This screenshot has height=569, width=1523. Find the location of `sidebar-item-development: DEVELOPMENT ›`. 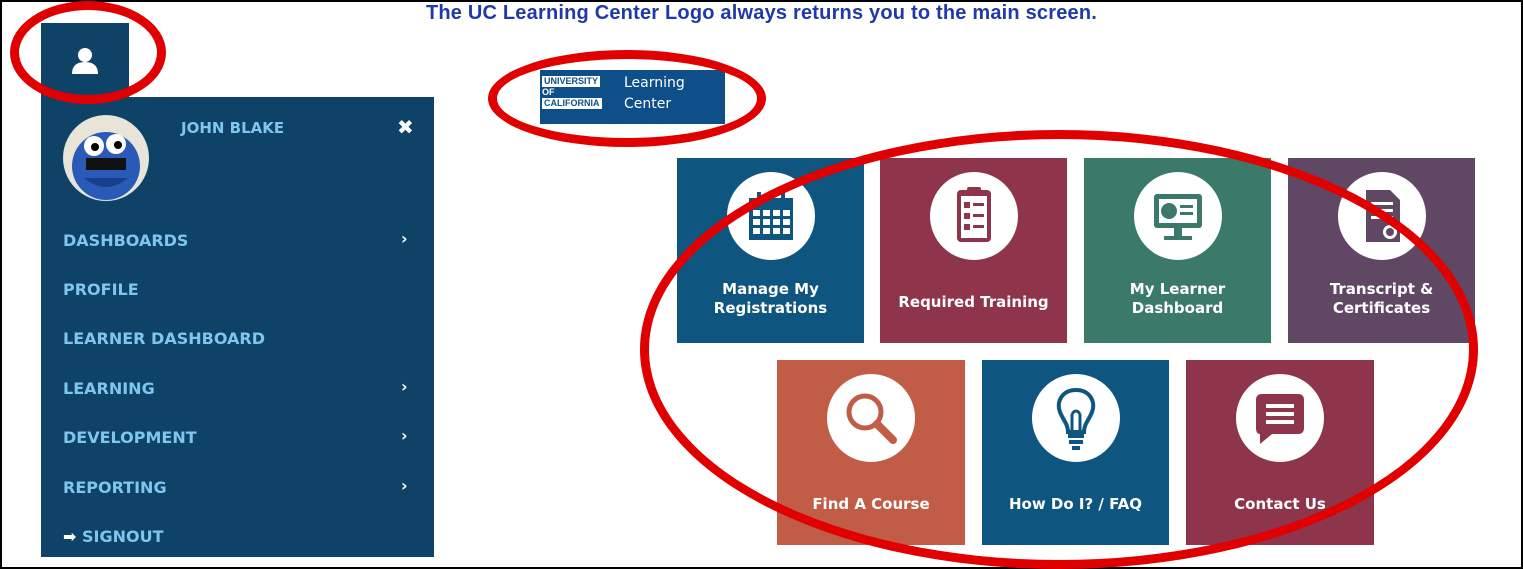

sidebar-item-development: DEVELOPMENT › is located at coordinates (235, 436).